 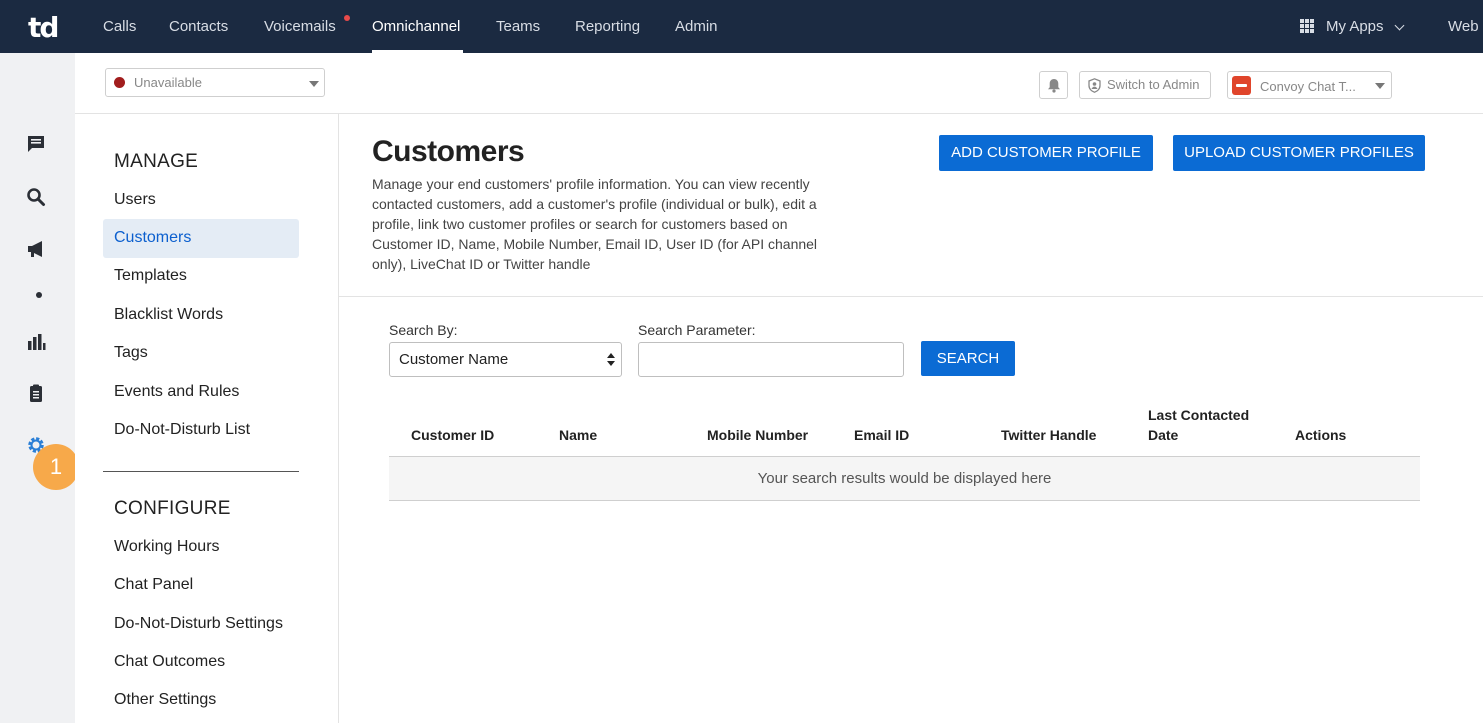 What do you see at coordinates (176, 392) in the screenshot?
I see `menu-item-events-and-rules: Events and Rules` at bounding box center [176, 392].